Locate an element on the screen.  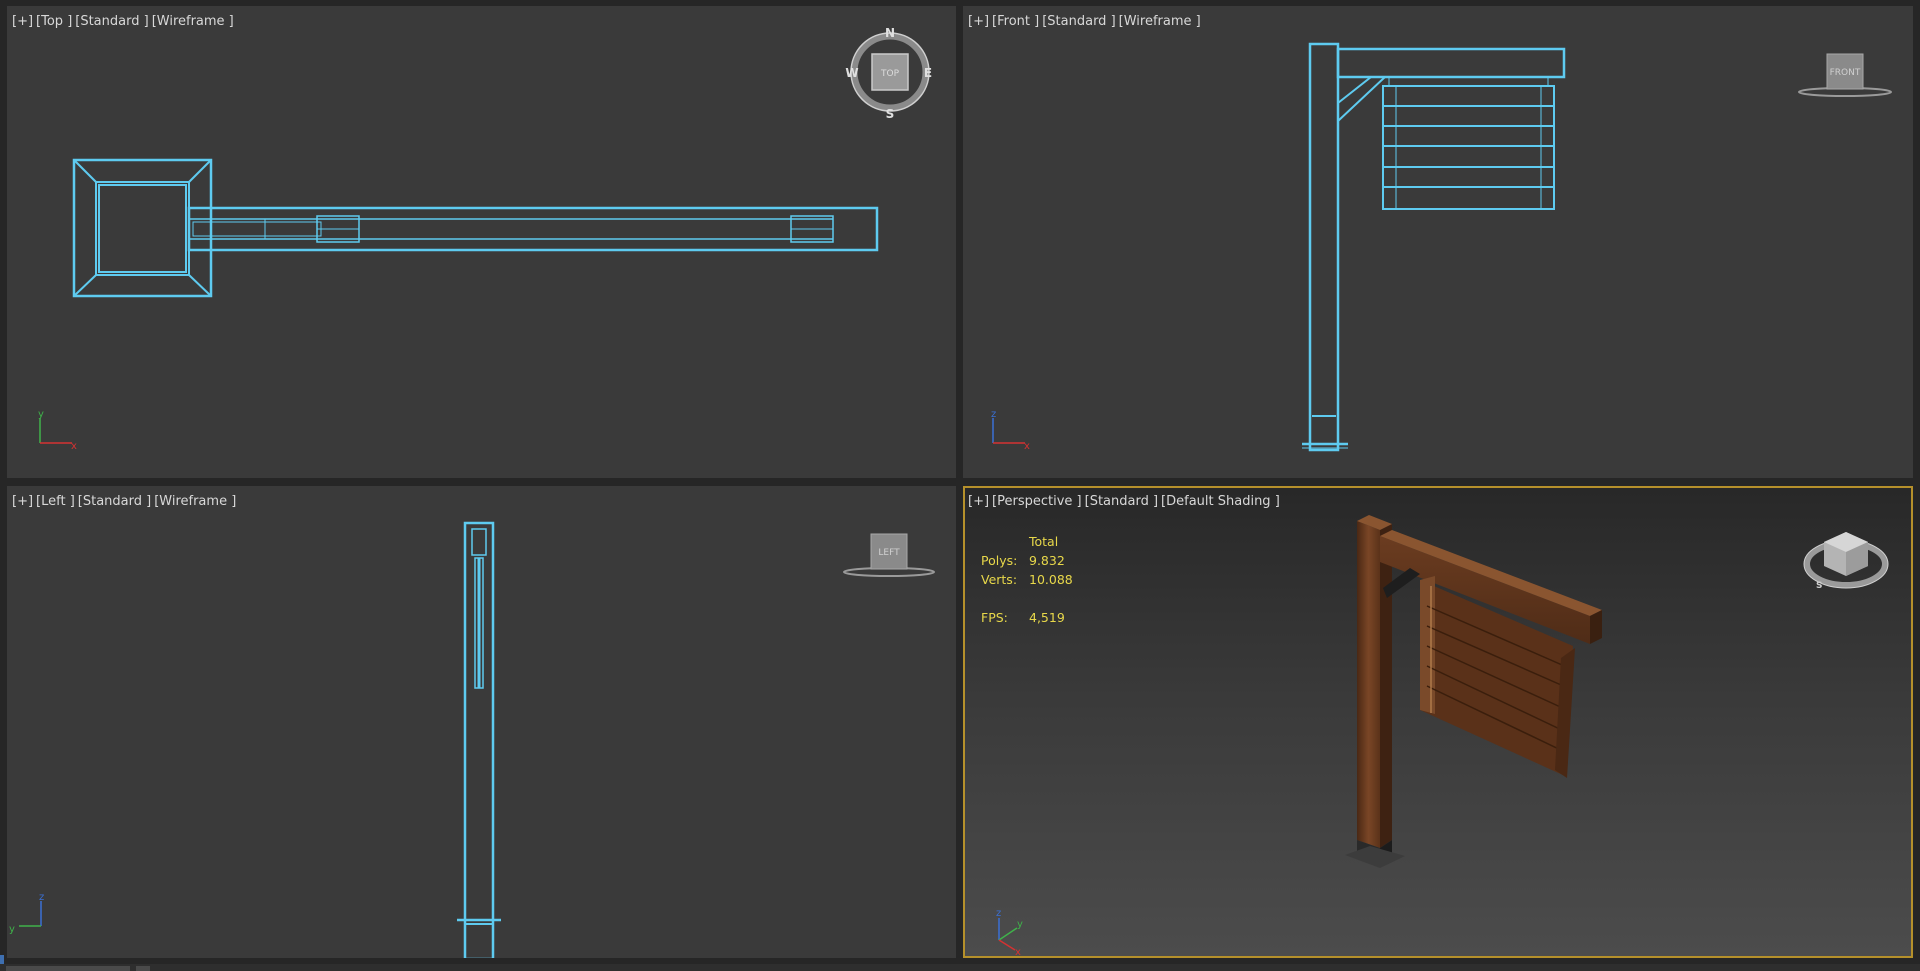
bottom-toolbar is located at coordinates (960, 967).